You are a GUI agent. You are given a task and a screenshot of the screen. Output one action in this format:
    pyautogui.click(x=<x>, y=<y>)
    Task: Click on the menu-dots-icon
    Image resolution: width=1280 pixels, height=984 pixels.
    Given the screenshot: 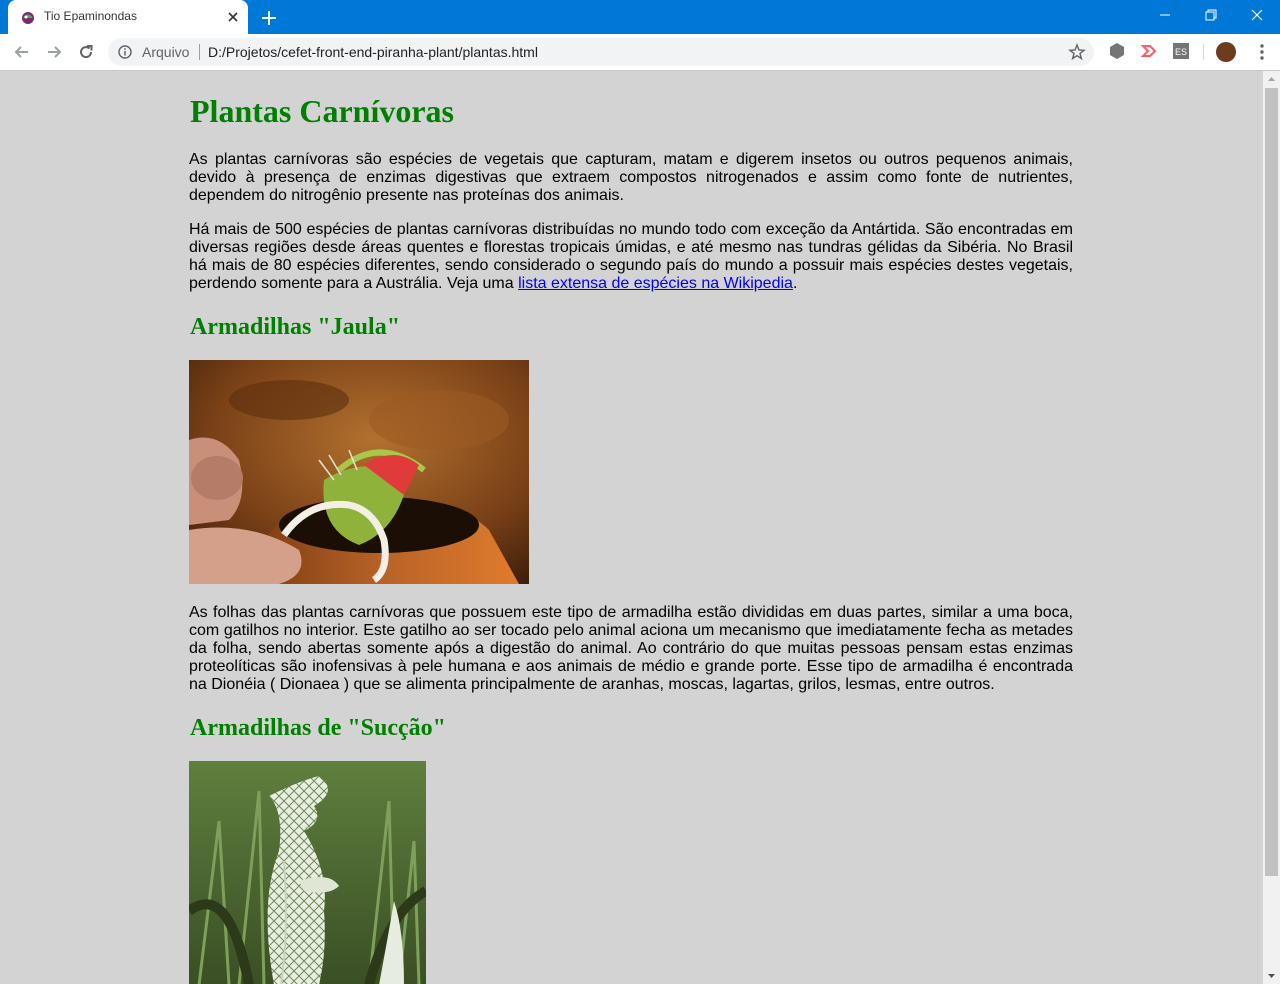 What is the action you would take?
    pyautogui.click(x=1262, y=52)
    